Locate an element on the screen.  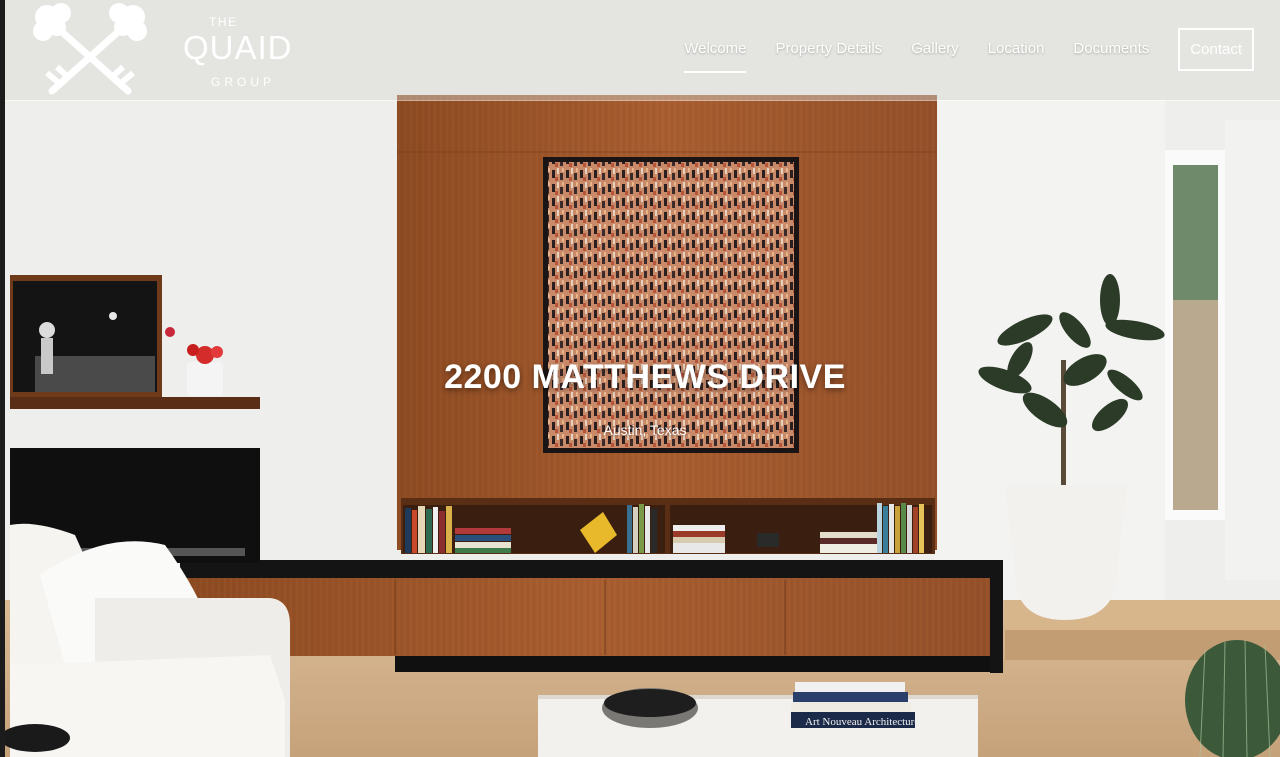
crossed-keys-icon is located at coordinates (90, 49).